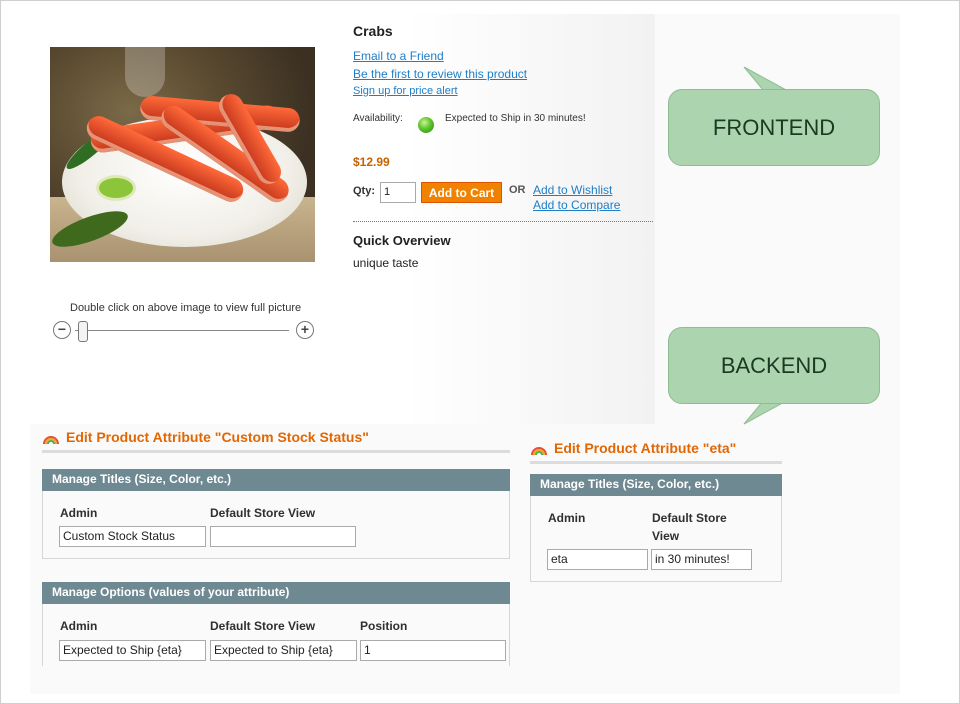  What do you see at coordinates (402, 240) in the screenshot?
I see `quick-overview-title: Quick Overview` at bounding box center [402, 240].